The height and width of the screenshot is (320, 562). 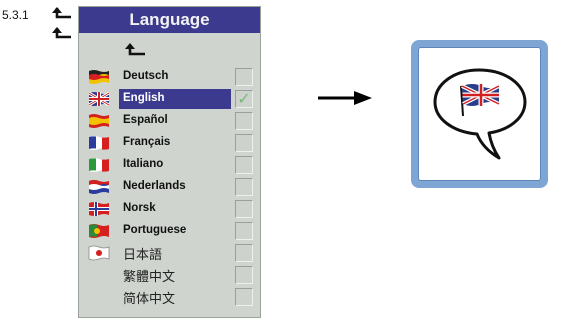 I want to click on language-checkbox-checked: ✓, so click(x=244, y=99).